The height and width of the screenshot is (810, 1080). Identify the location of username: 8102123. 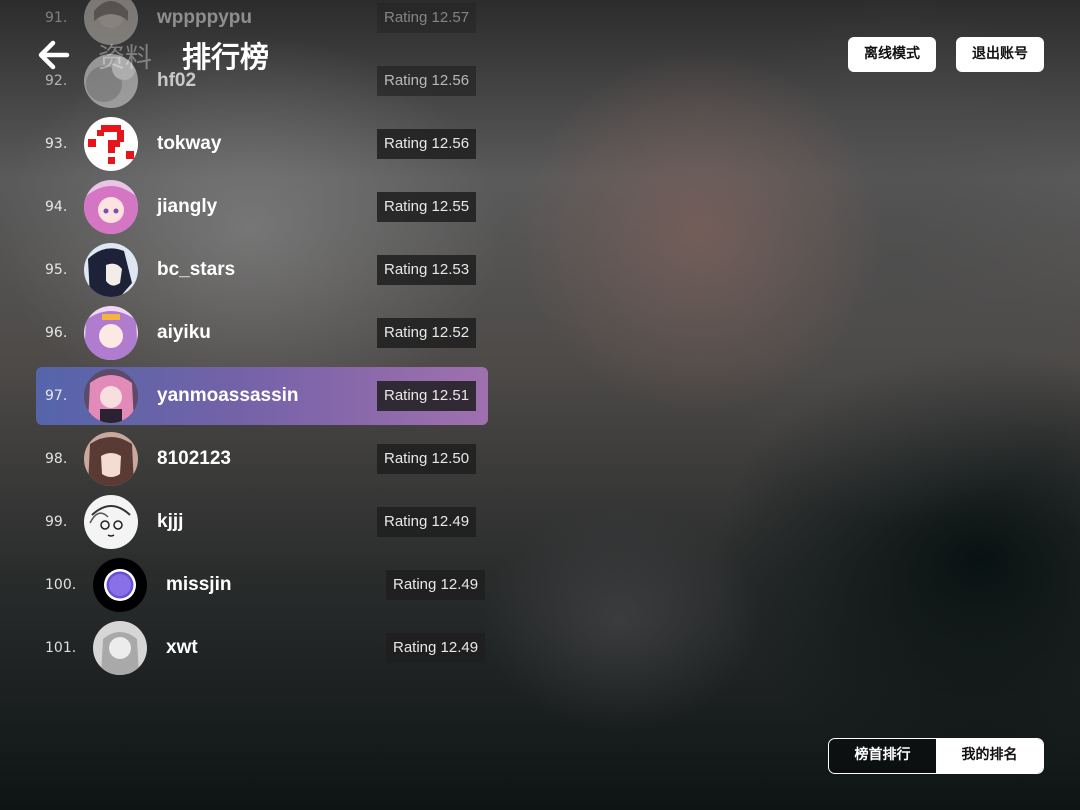
(194, 458).